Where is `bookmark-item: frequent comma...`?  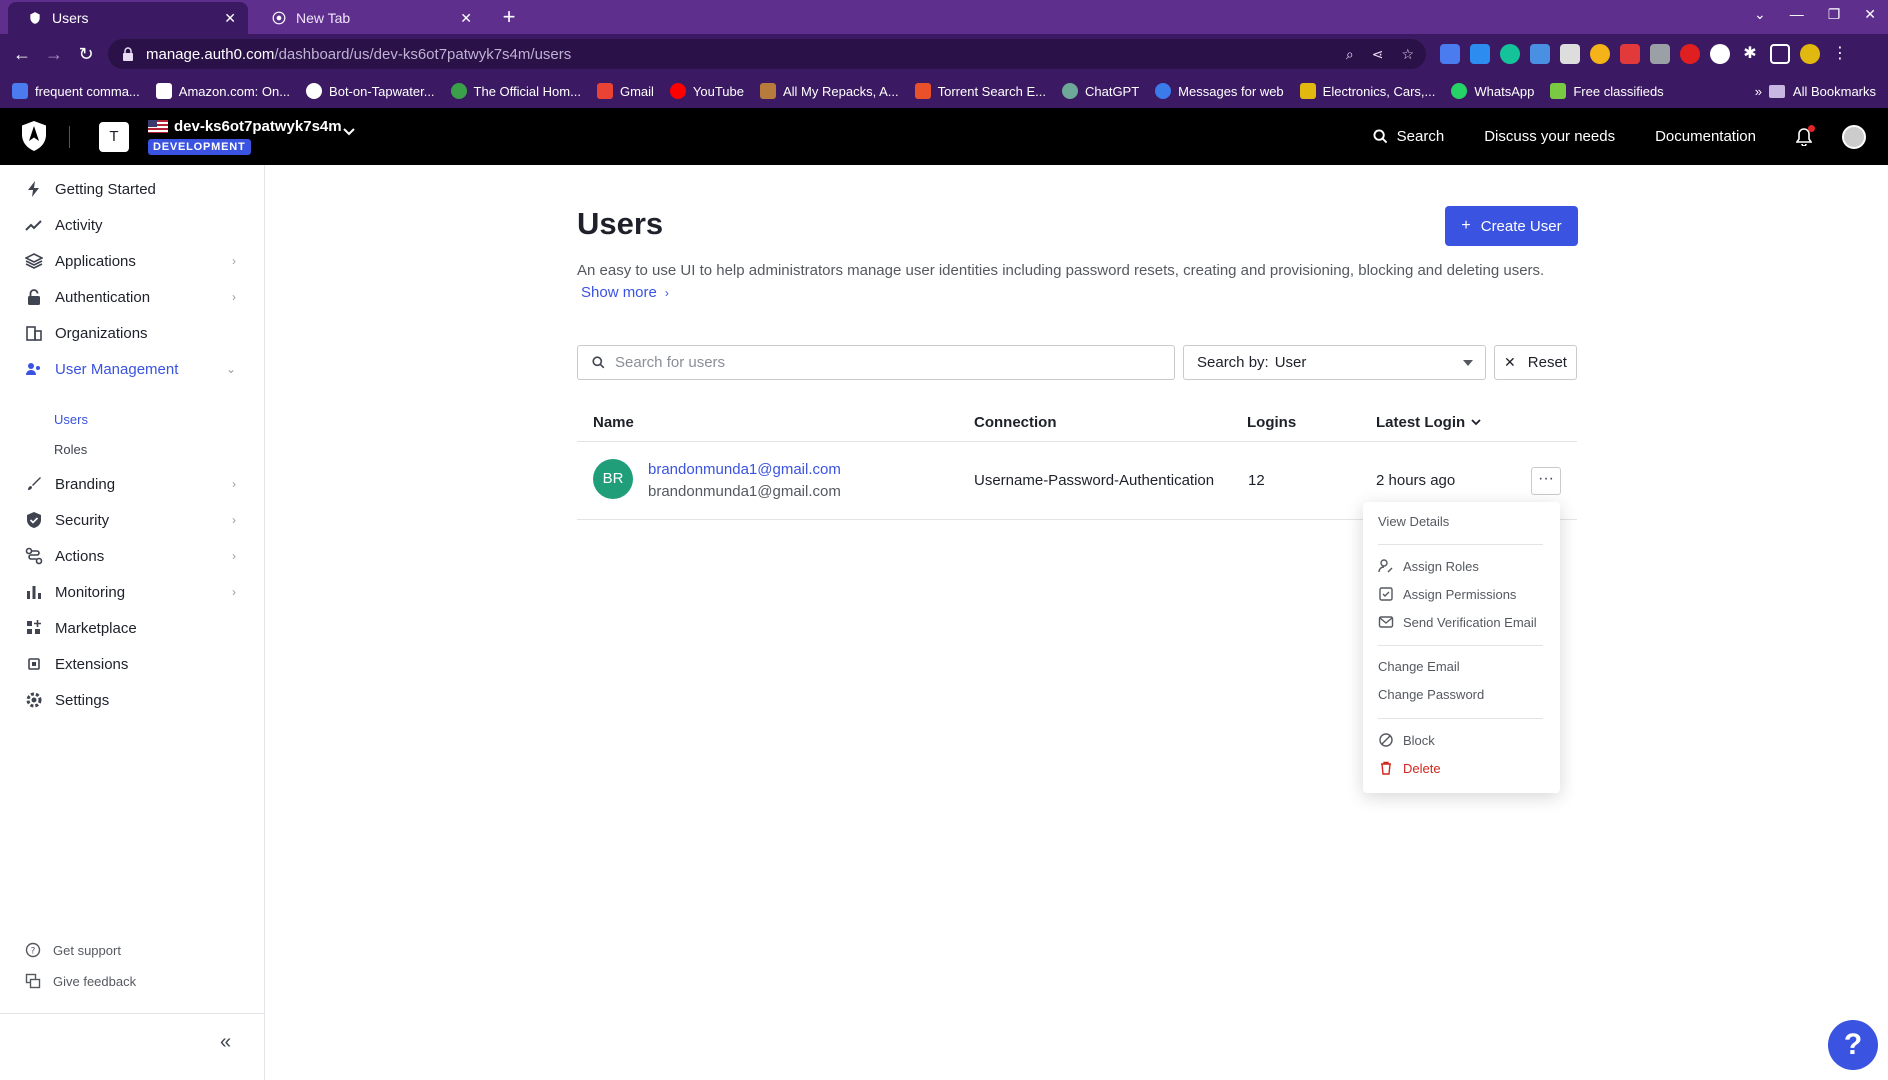
bookmark-item: frequent comma... is located at coordinates (76, 91).